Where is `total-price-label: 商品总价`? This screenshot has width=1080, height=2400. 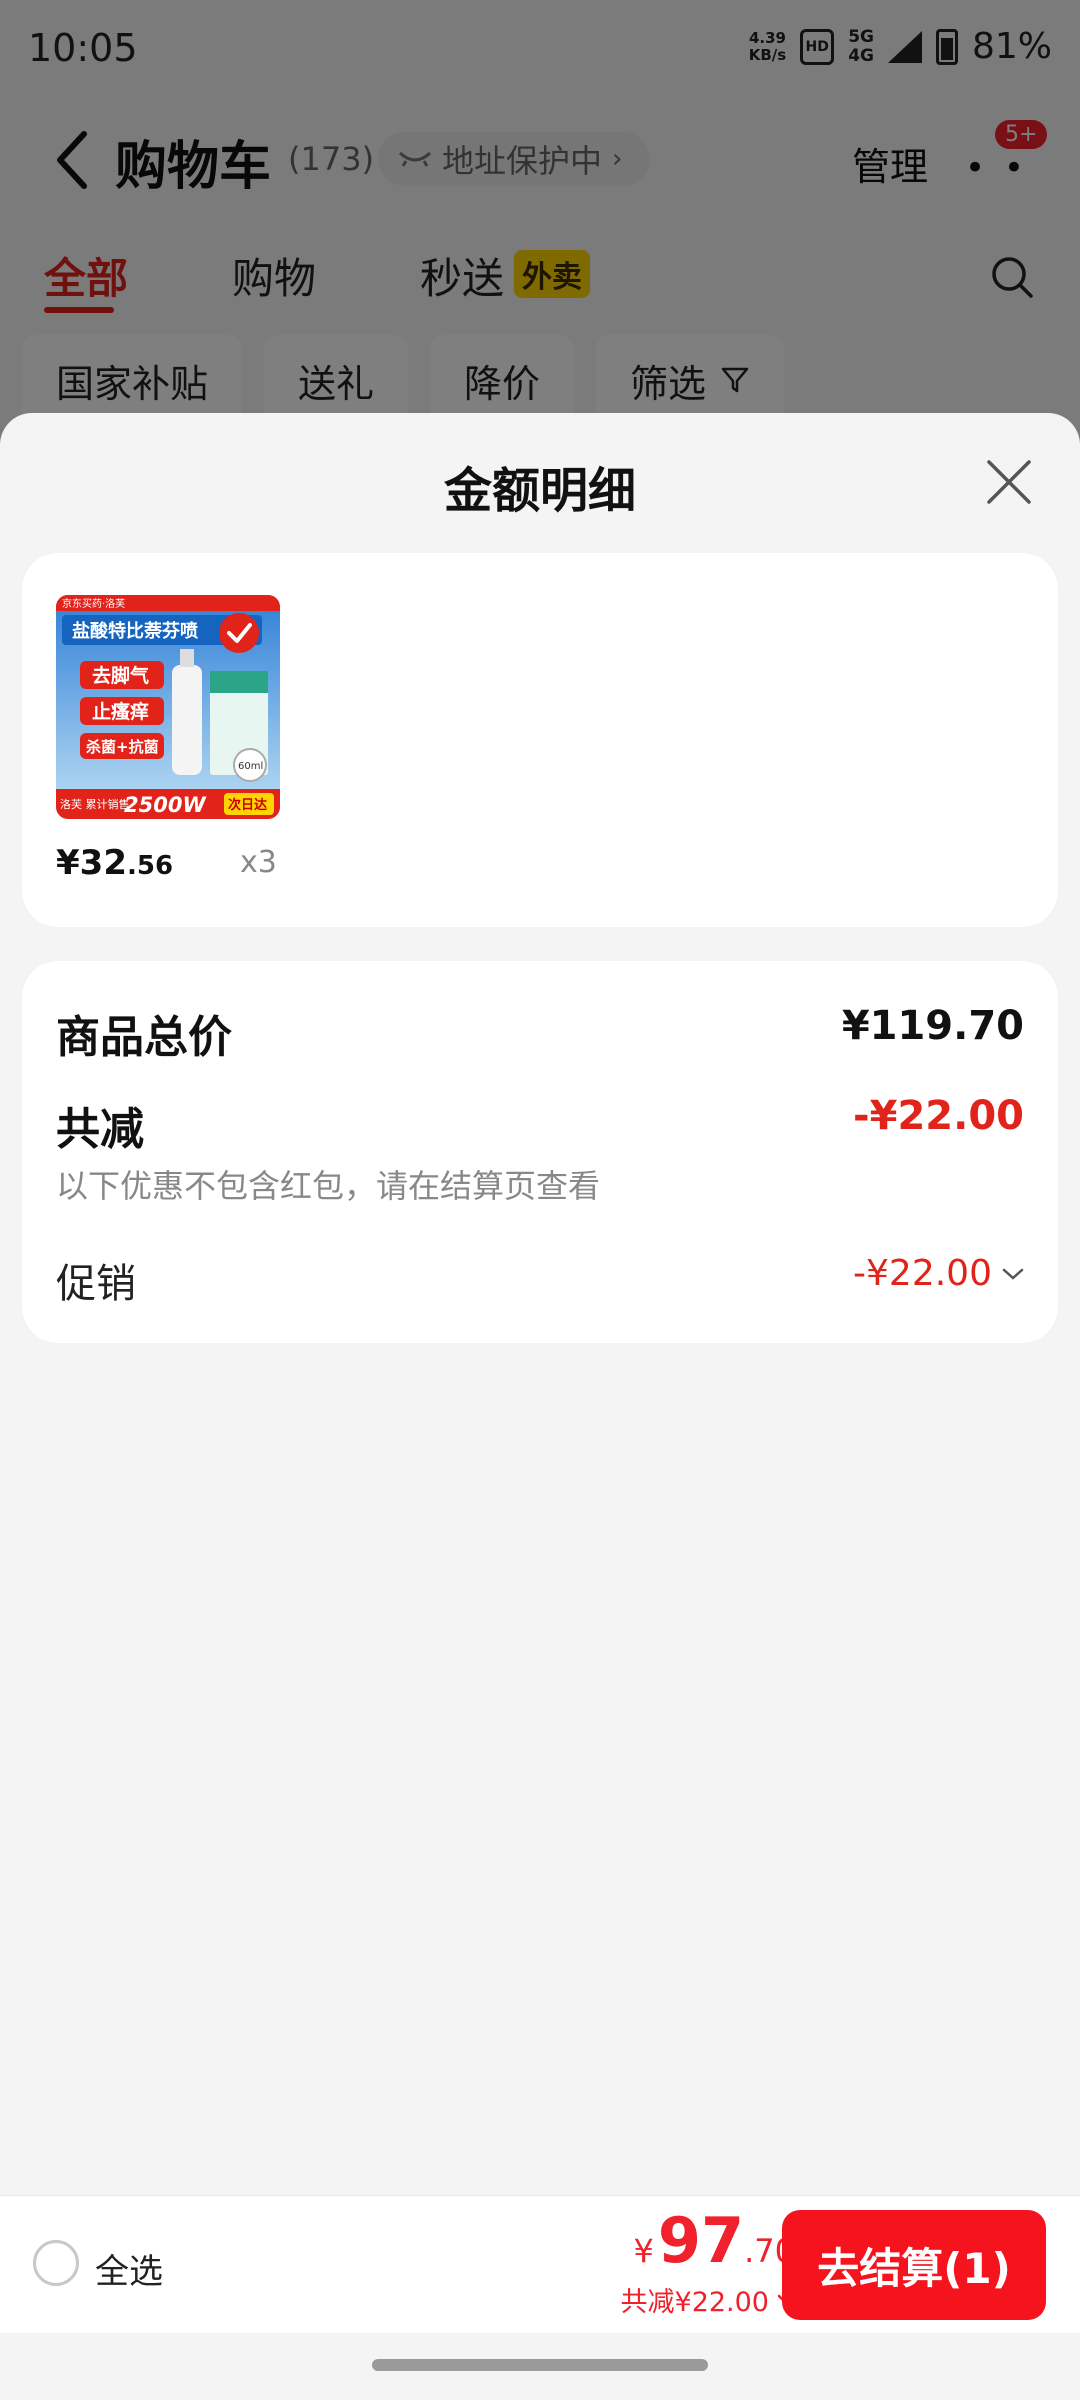 total-price-label: 商品总价 is located at coordinates (144, 1037).